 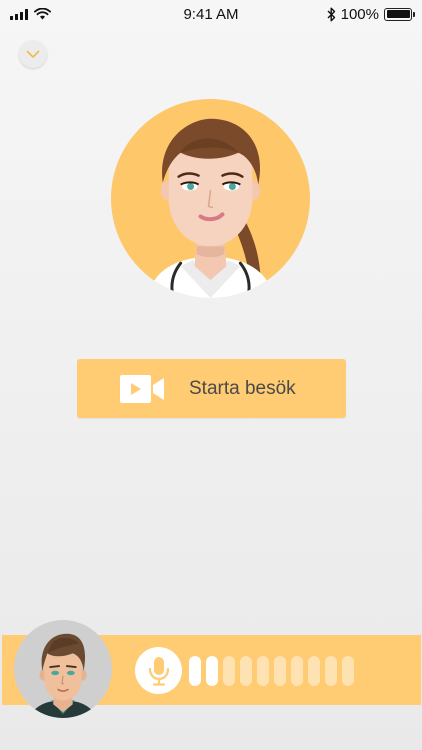 I want to click on signal-icon, so click(x=19, y=14).